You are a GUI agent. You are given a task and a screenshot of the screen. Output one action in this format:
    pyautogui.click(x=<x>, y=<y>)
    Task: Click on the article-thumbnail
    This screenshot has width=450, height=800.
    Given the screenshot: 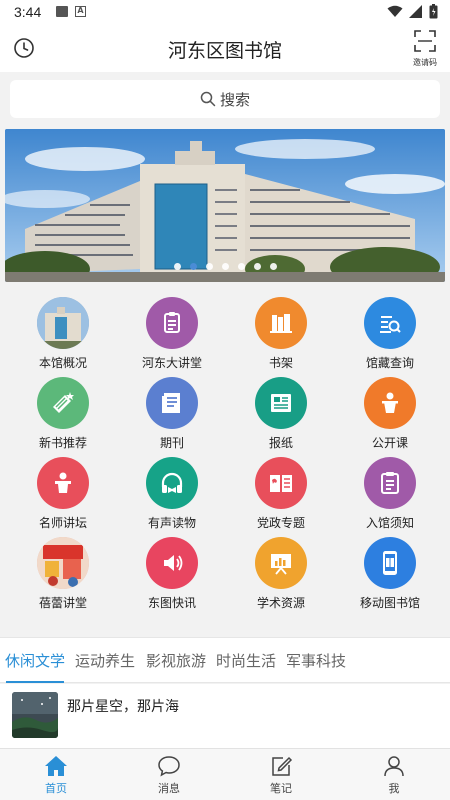 What is the action you would take?
    pyautogui.click(x=35, y=715)
    